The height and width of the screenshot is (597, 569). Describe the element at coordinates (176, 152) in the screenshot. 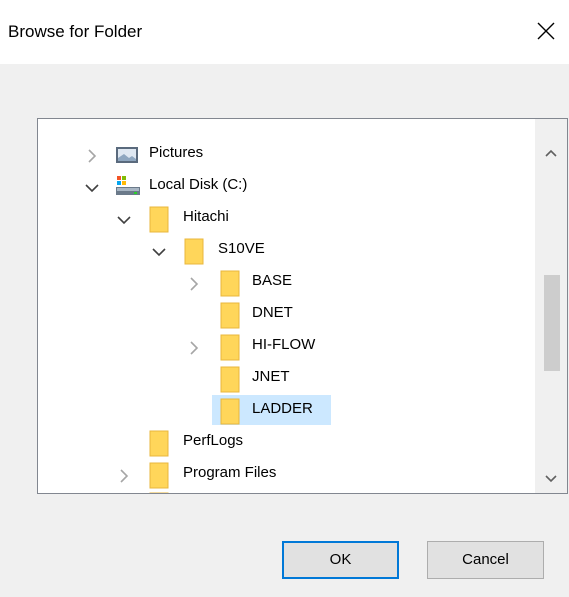

I see `tree-item-label: Pictures` at that location.